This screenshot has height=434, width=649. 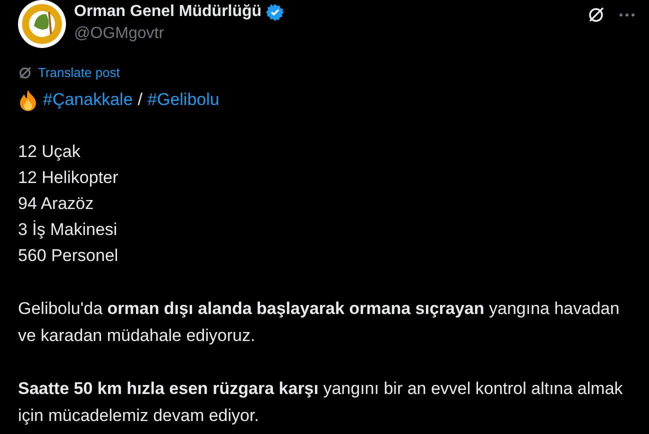 What do you see at coordinates (330, 34) in the screenshot?
I see `account-handle: @OGMgovtr` at bounding box center [330, 34].